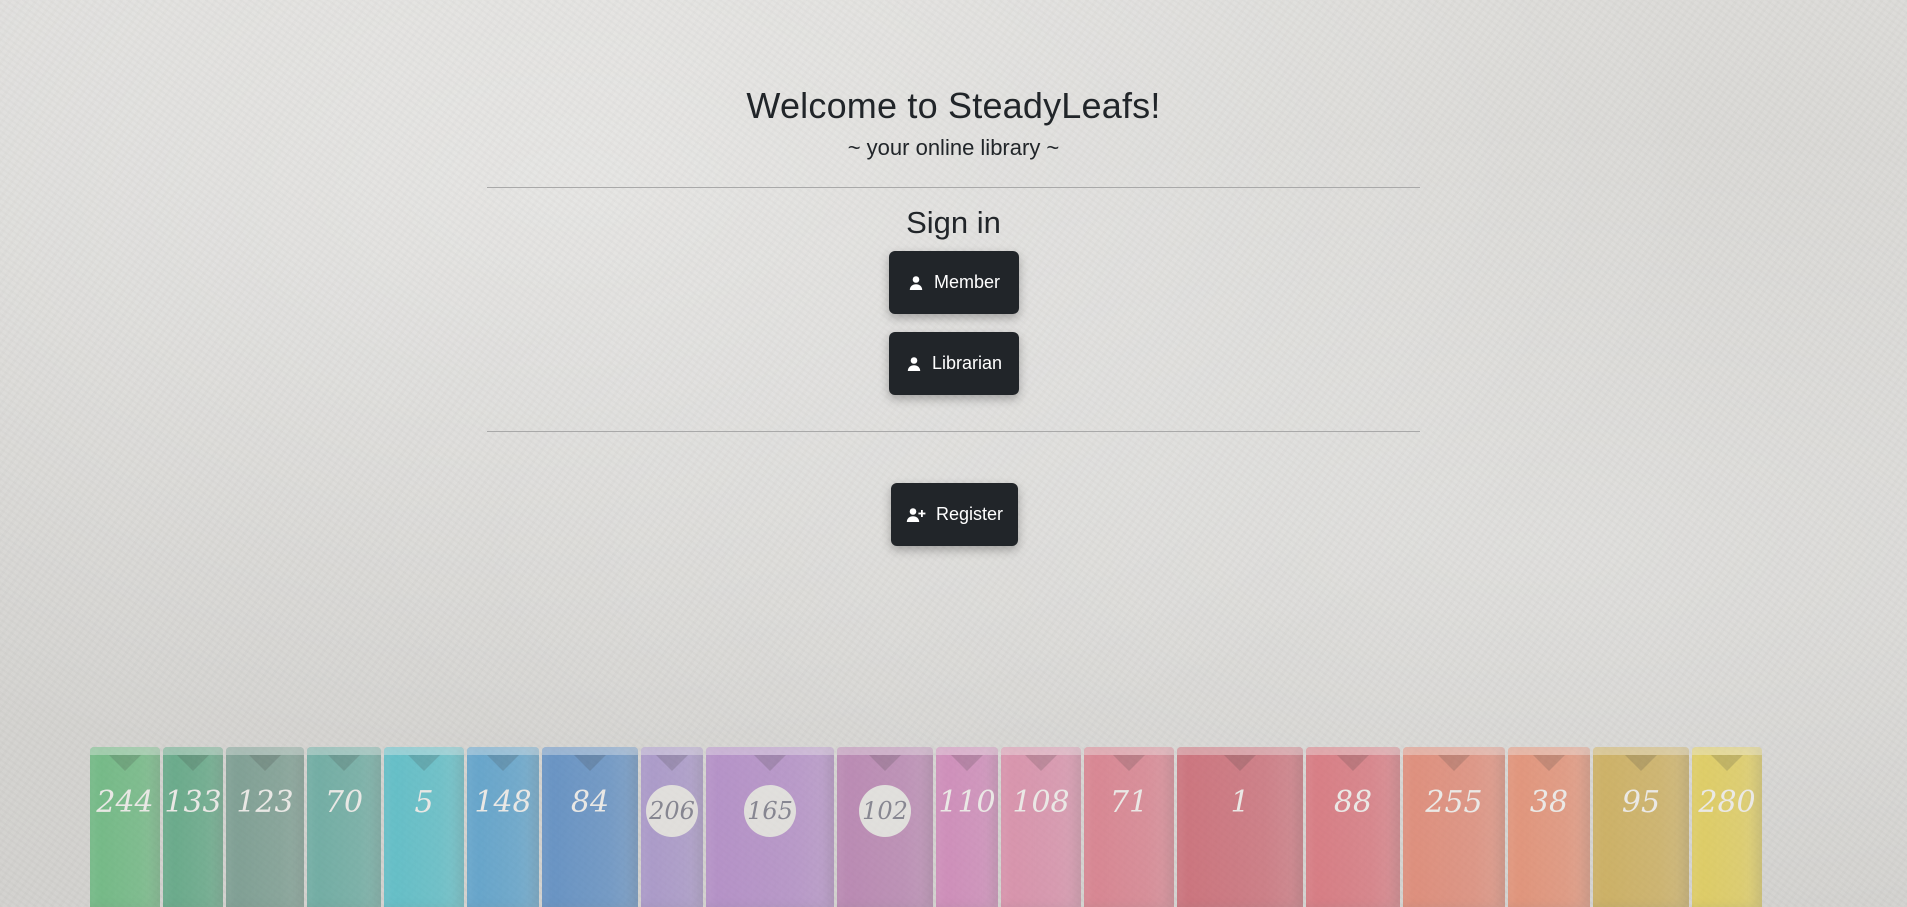 This screenshot has height=907, width=1907. Describe the element at coordinates (265, 827) in the screenshot. I see `book-spine: 123` at that location.